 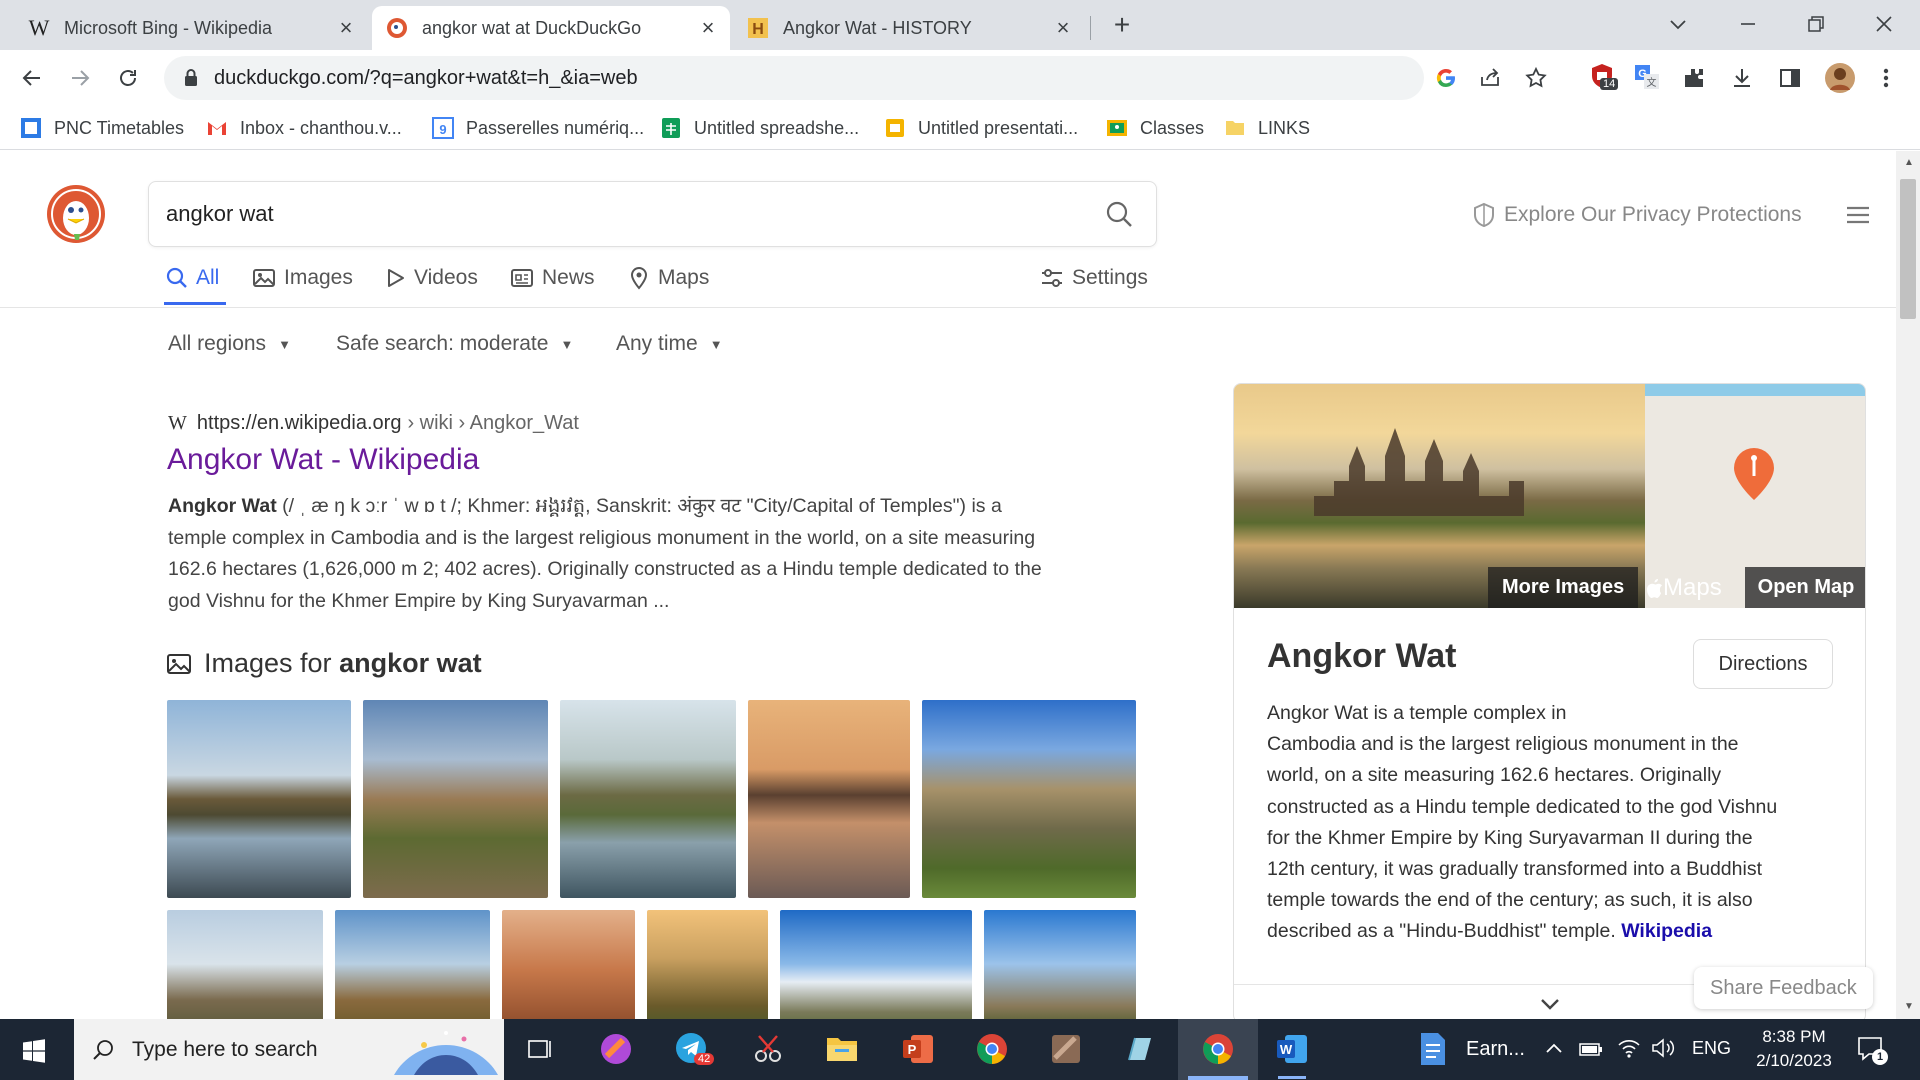 What do you see at coordinates (289, 1049) in the screenshot?
I see `taskbar-search-box: Type here to search` at bounding box center [289, 1049].